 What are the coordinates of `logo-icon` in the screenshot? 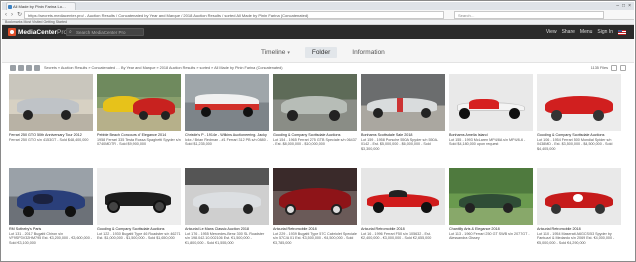 It's located at (12, 32).